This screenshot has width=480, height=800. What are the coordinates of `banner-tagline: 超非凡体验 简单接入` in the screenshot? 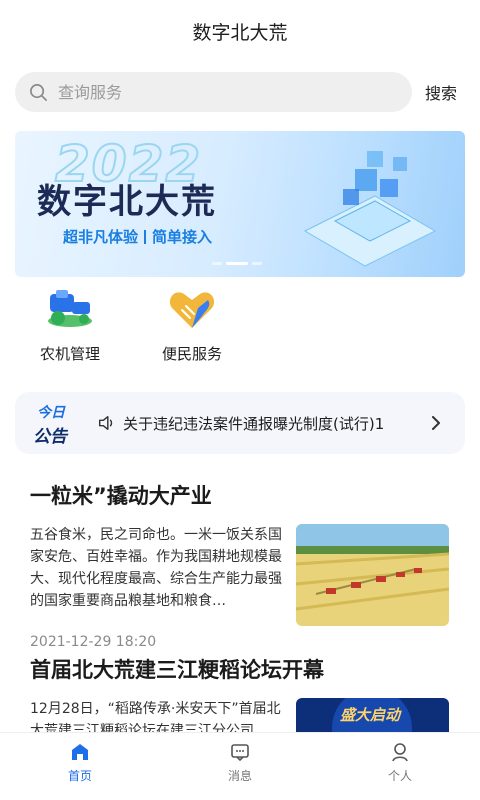 It's located at (137, 236).